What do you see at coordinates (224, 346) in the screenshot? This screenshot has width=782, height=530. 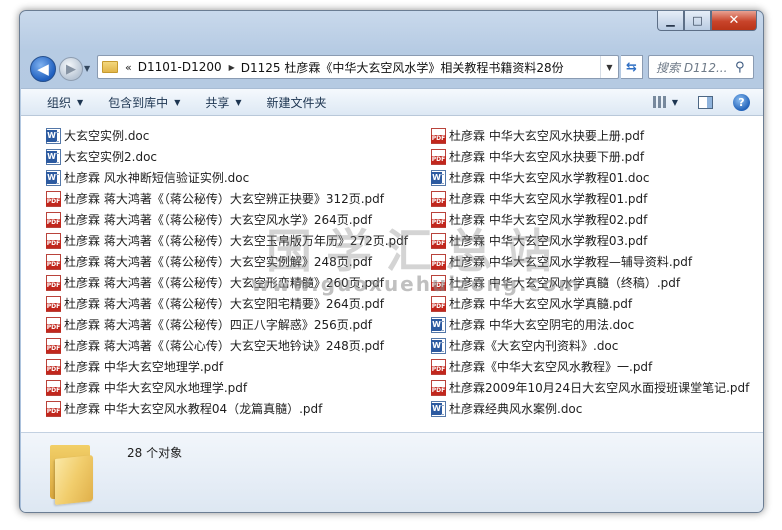 I see `file-name: 杜彦霖 蒋大鸿著《（蒋公心传）大玄空天地钤诀》248页.pdf` at bounding box center [224, 346].